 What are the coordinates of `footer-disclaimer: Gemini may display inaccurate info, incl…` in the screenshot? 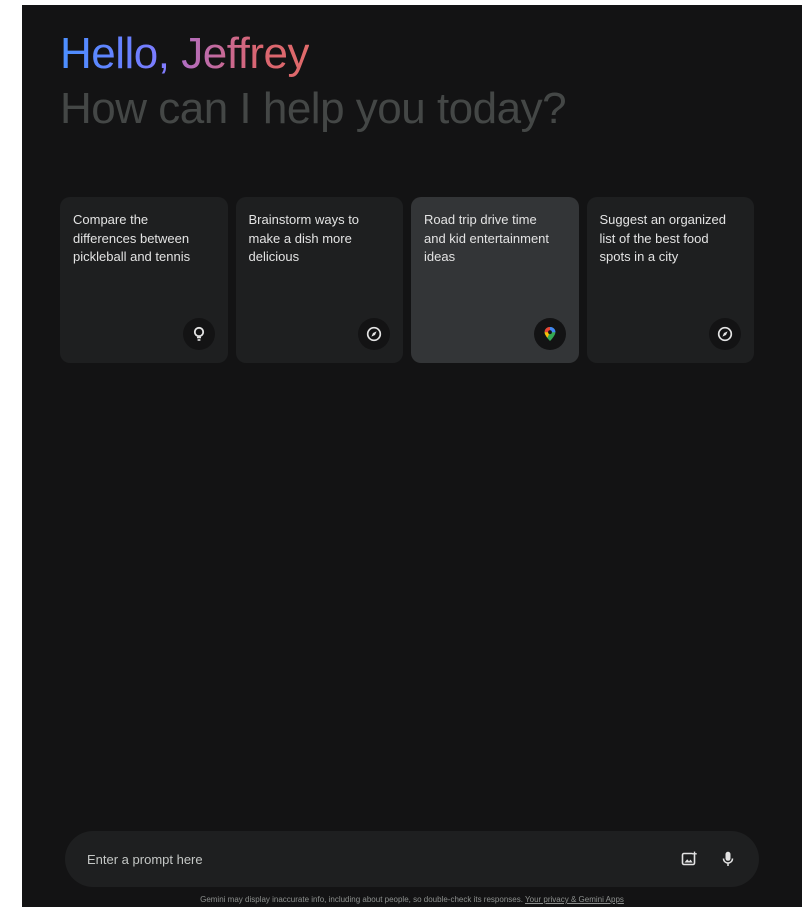 It's located at (412, 900).